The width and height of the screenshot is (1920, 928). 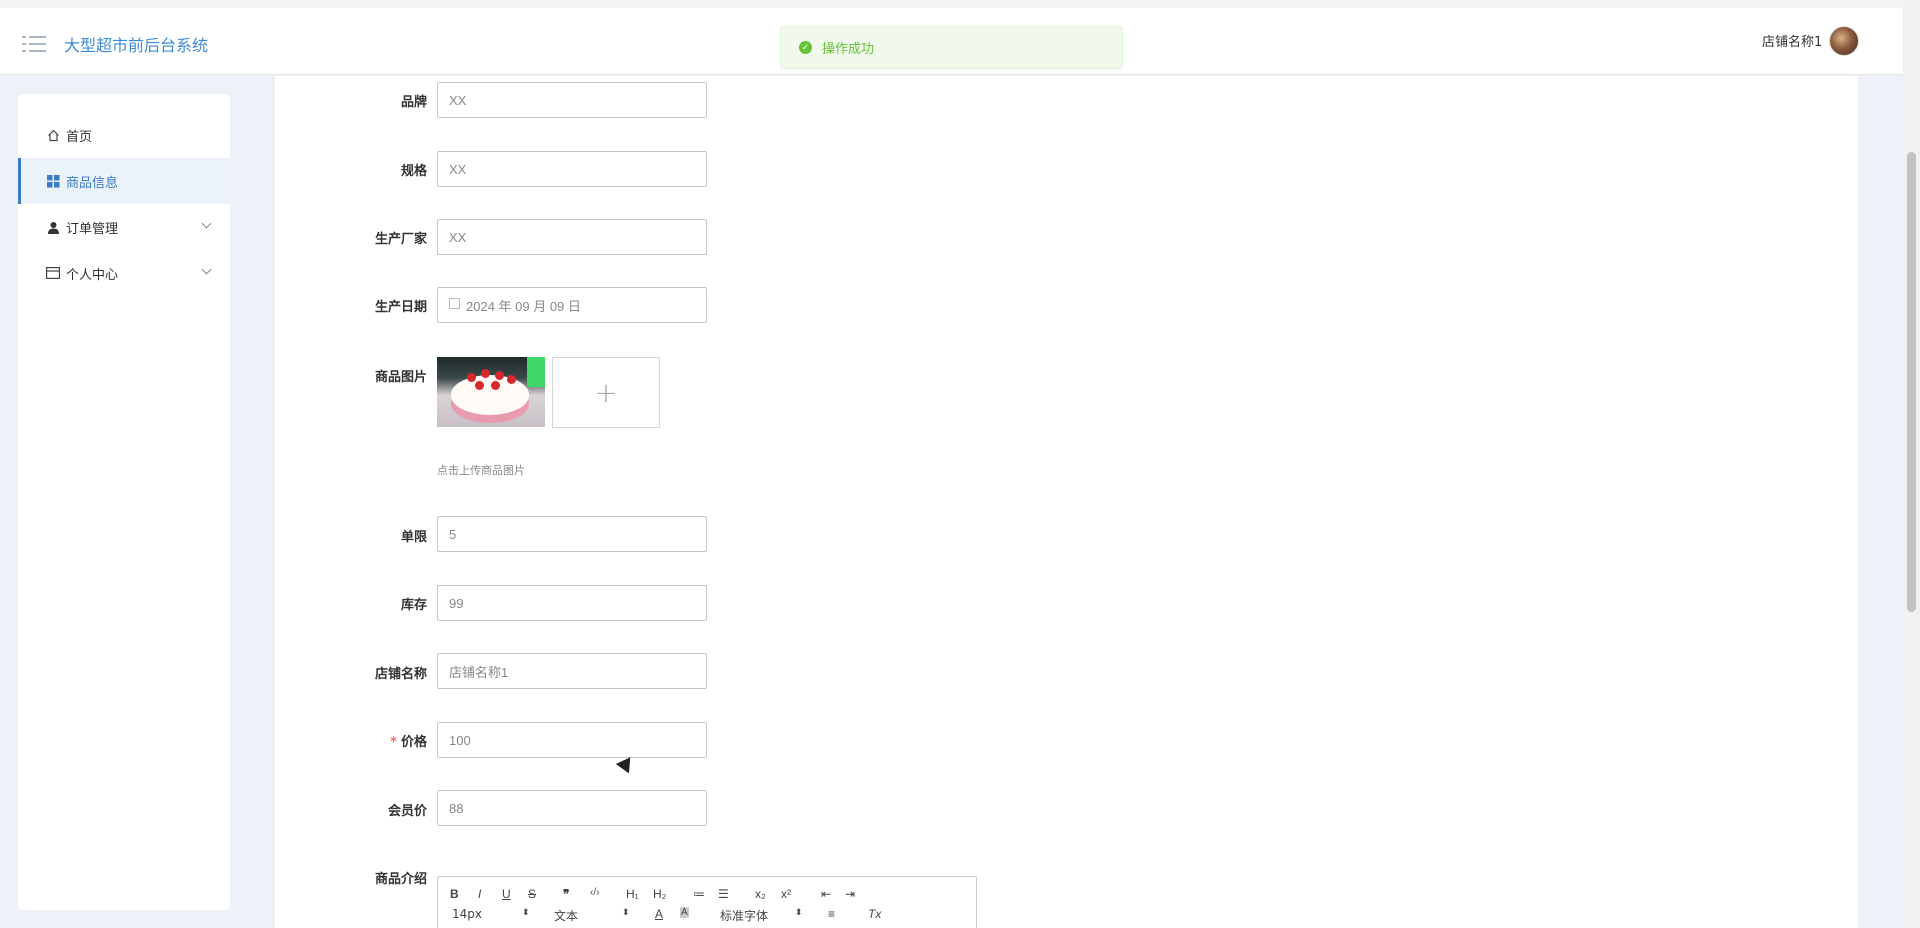 I want to click on sidebar-item-label: 商品信息, so click(x=92, y=183).